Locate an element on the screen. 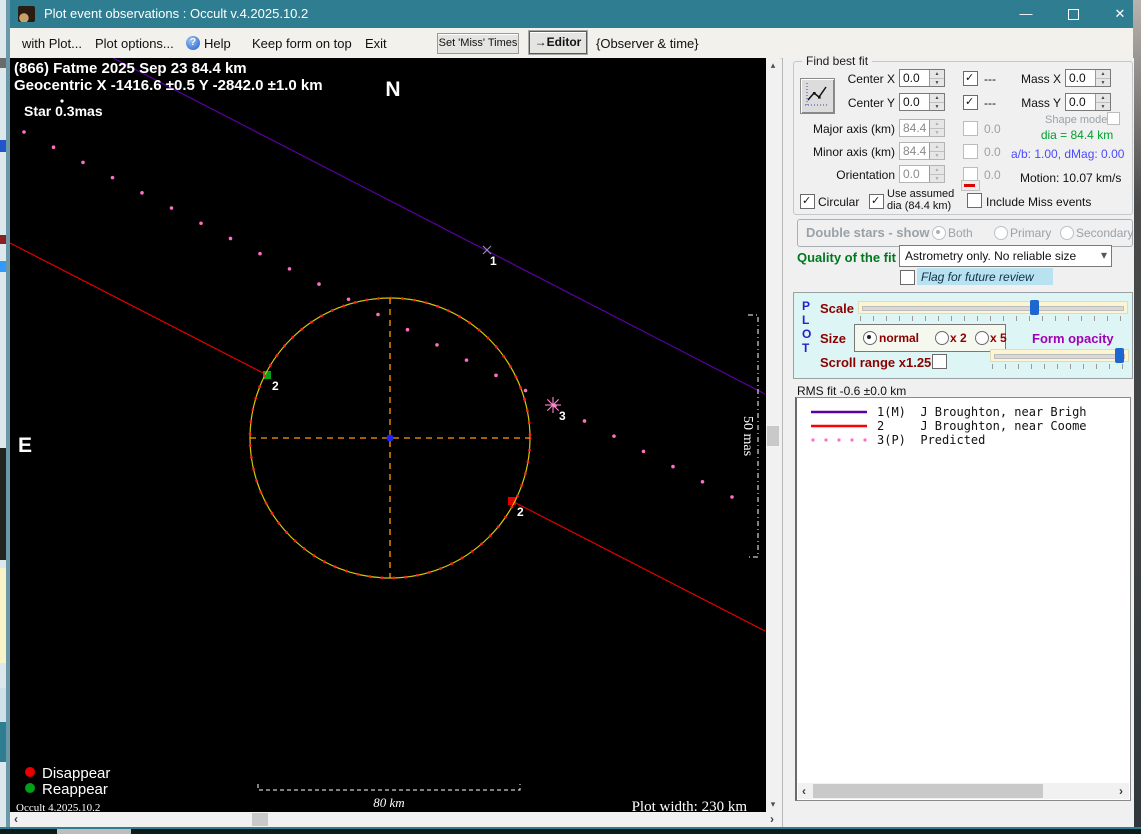 Image resolution: width=1141 pixels, height=834 pixels. double-stars-secondary-label: Secondary is located at coordinates (1105, 233).